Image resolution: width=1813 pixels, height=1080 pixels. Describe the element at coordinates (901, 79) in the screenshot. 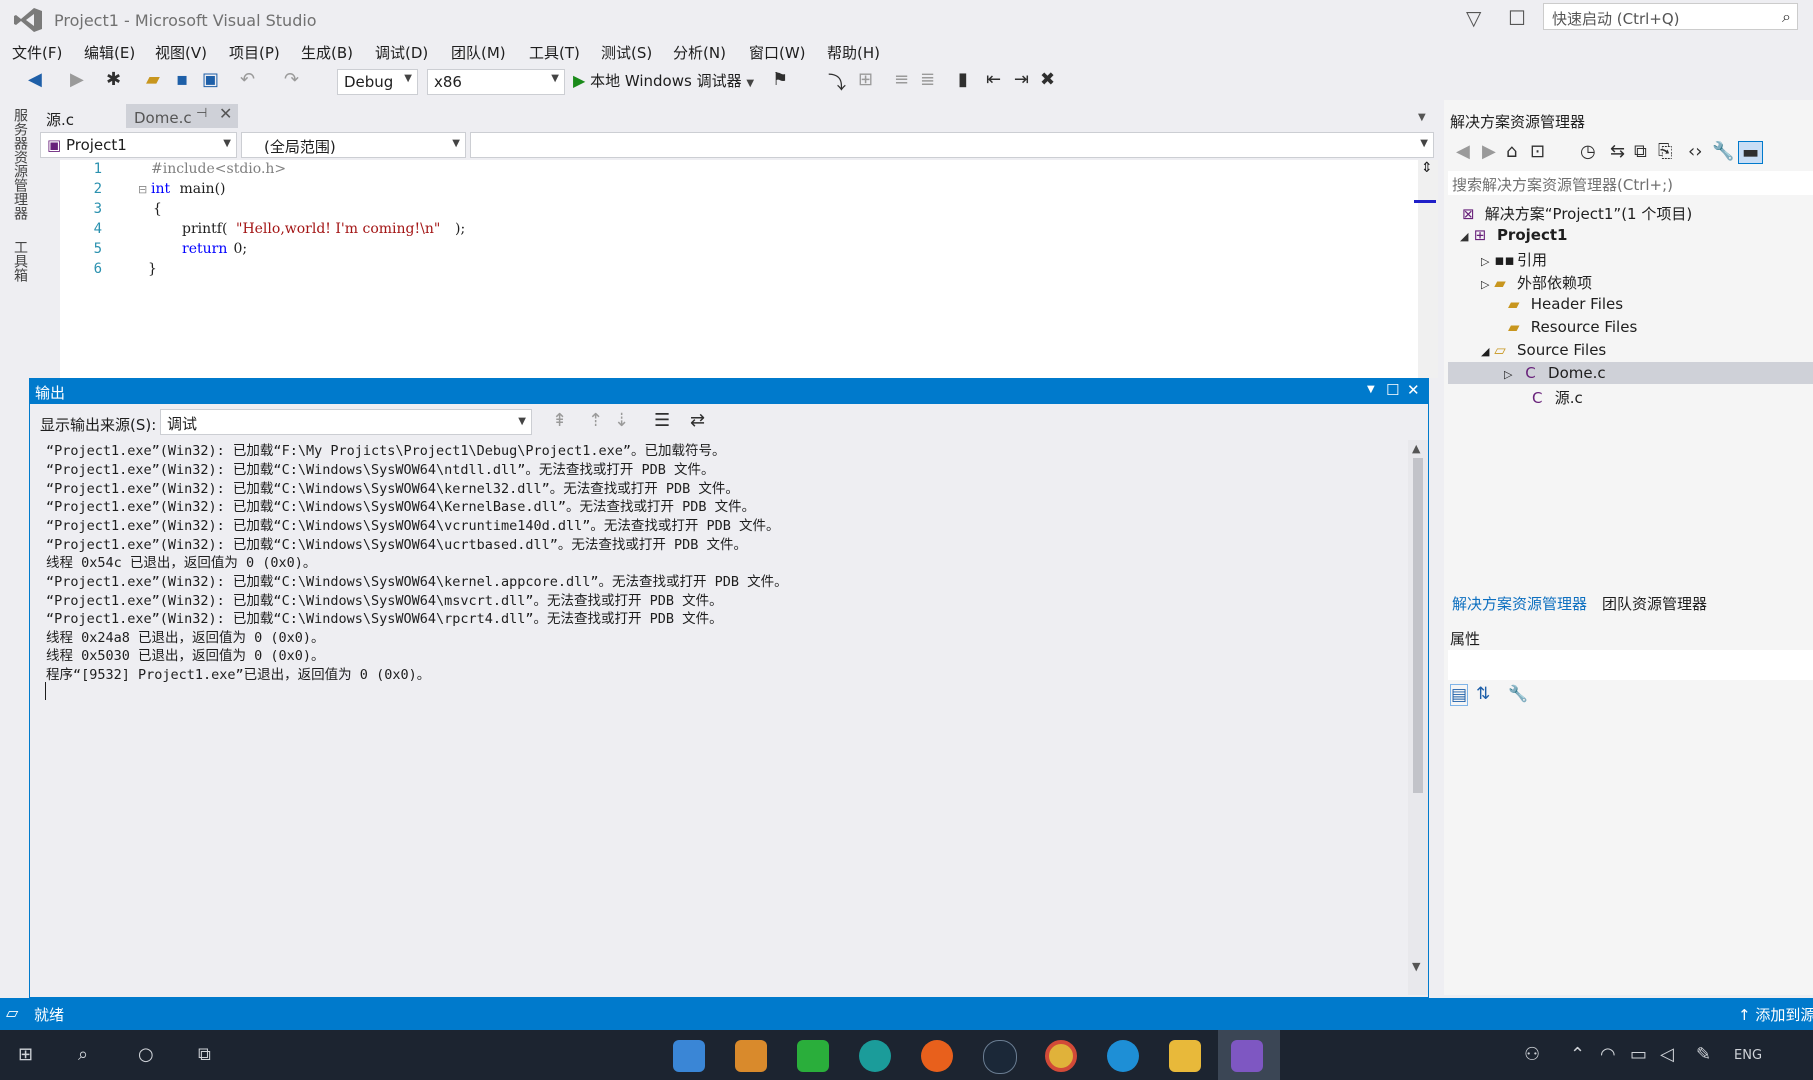

I see `comment-icon: ≡` at that location.